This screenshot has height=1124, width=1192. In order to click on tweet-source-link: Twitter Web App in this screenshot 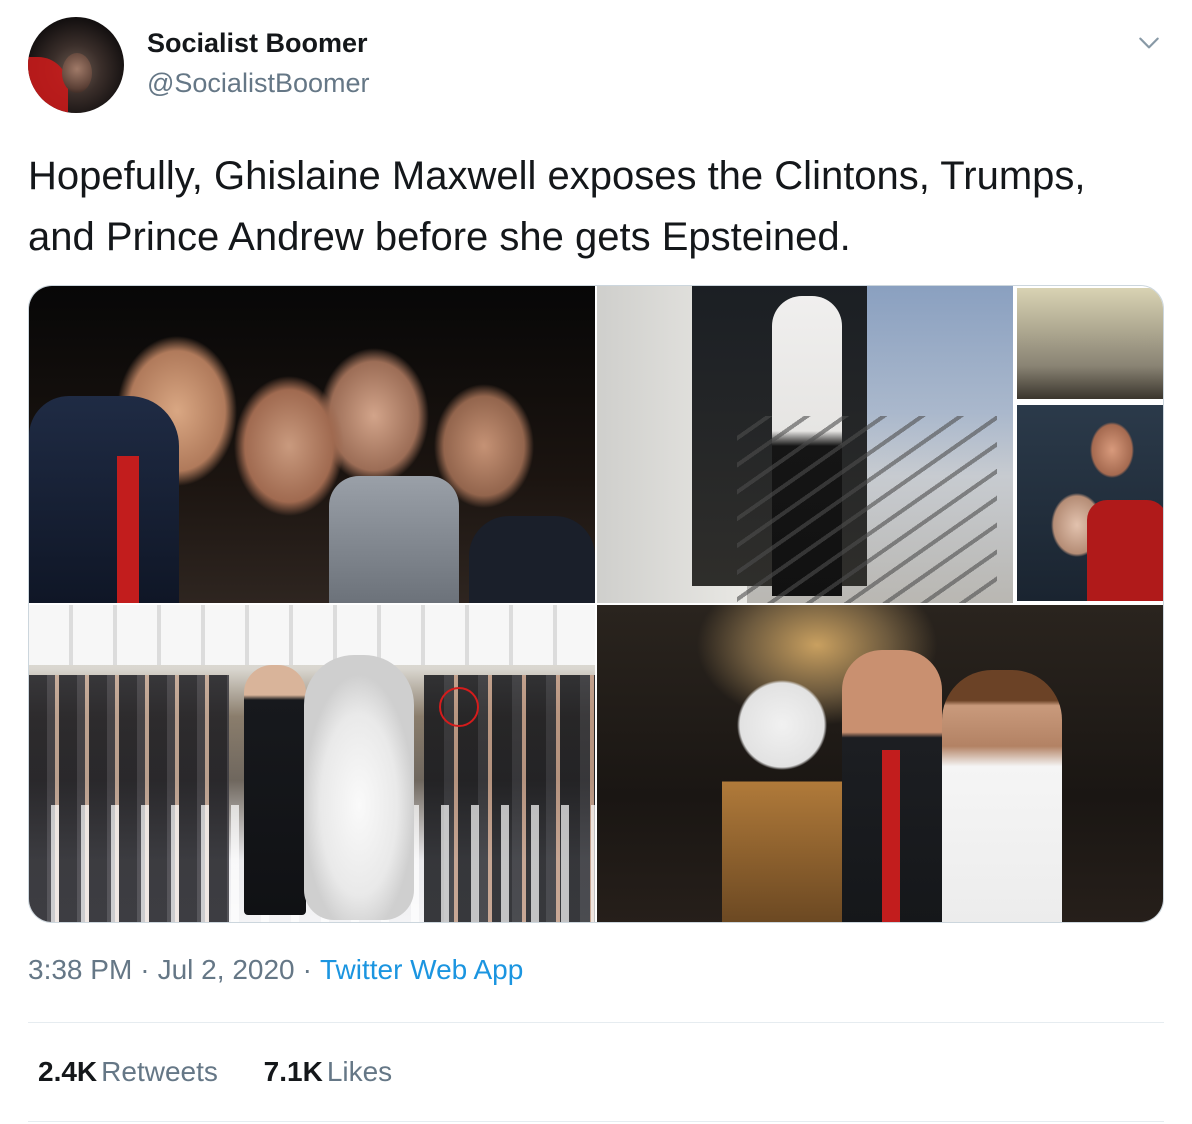, I will do `click(421, 969)`.